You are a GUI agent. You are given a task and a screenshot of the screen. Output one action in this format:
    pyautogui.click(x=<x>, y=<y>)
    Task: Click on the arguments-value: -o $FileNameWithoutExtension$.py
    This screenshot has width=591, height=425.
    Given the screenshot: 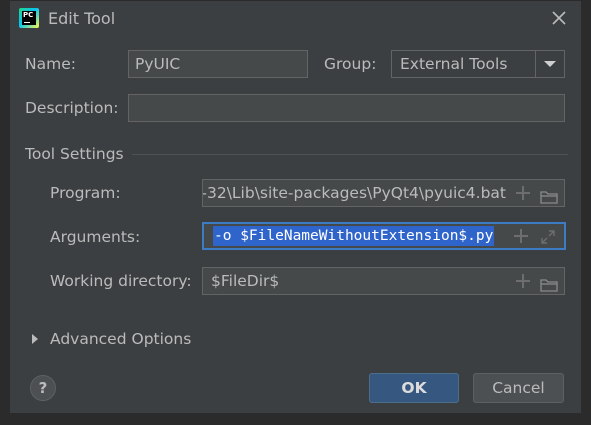 What is the action you would take?
    pyautogui.click(x=354, y=236)
    